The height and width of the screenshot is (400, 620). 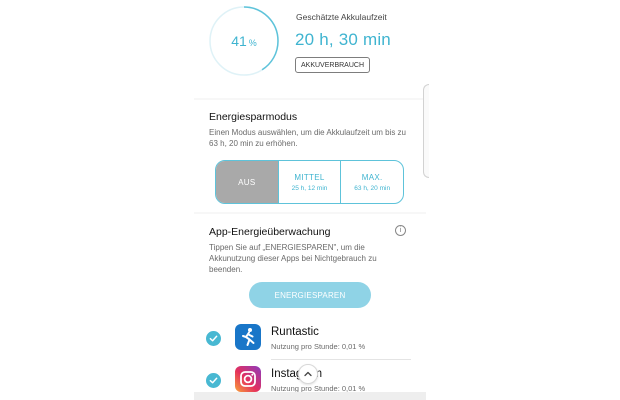 What do you see at coordinates (310, 295) in the screenshot?
I see `save-power-button: ENERGIESPAREN` at bounding box center [310, 295].